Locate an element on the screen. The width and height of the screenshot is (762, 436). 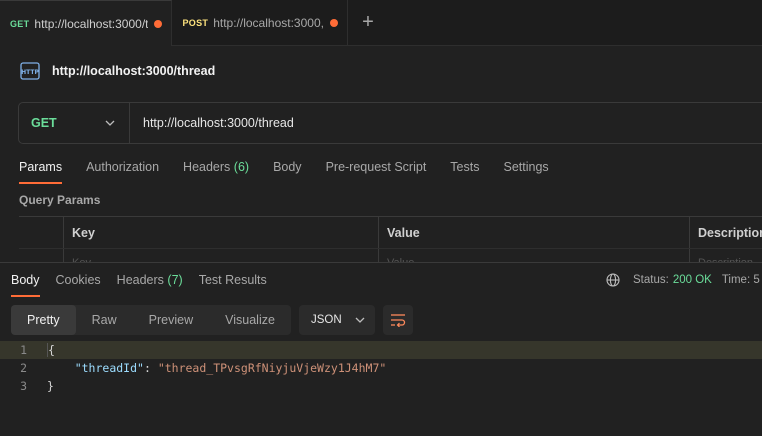
method-dropdown: GET is located at coordinates (74, 123).